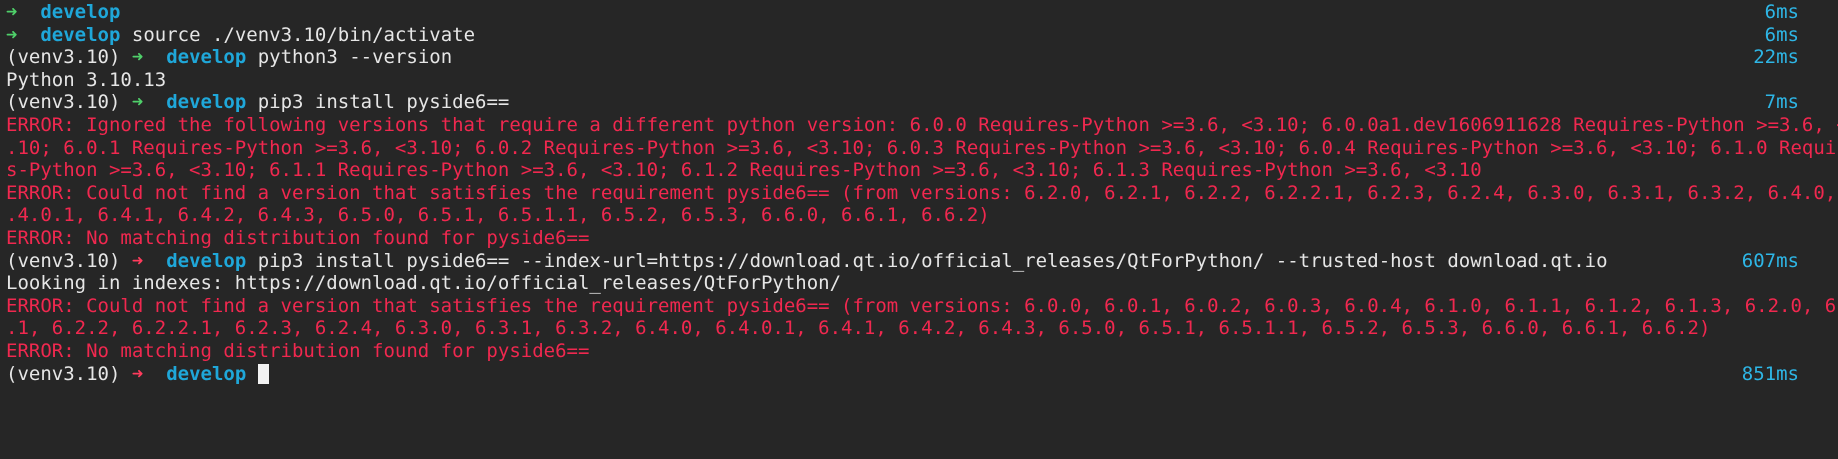 Image resolution: width=1838 pixels, height=459 pixels. I want to click on current-prompt-line: (venv3.10) ➜ develop 851ms, so click(919, 374).